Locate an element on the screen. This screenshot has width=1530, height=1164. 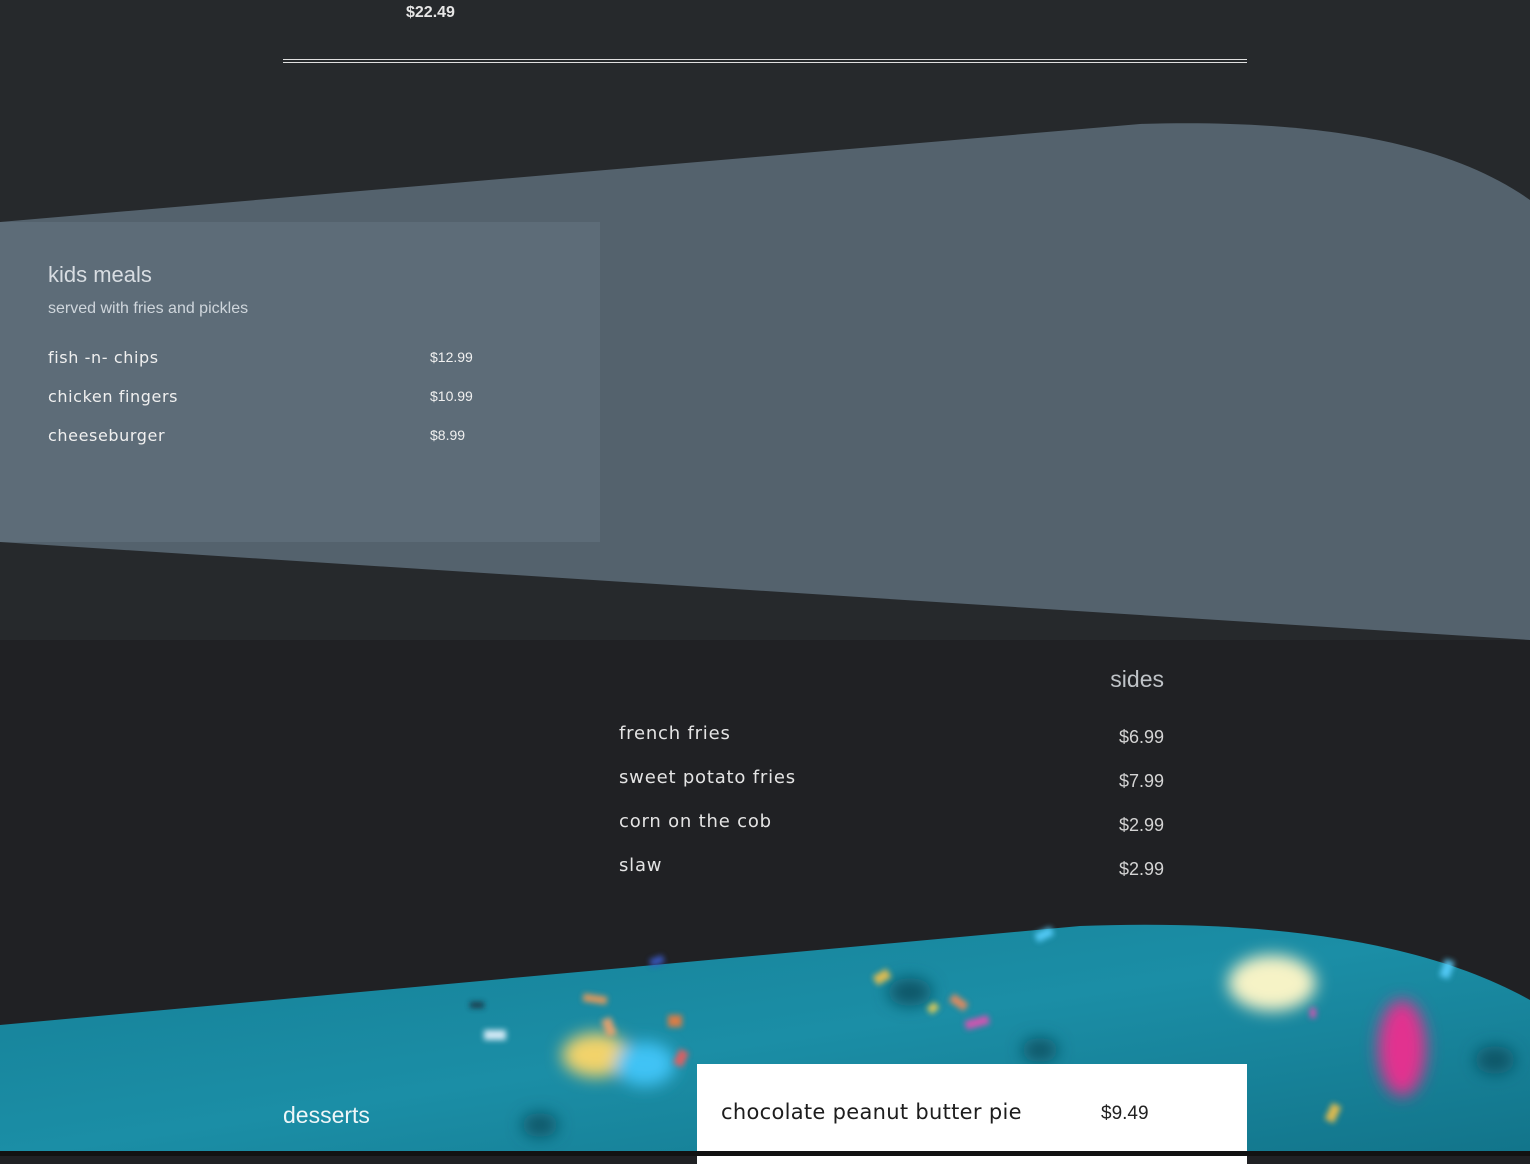
dessert-item-price: $9.49 is located at coordinates (1125, 1113).